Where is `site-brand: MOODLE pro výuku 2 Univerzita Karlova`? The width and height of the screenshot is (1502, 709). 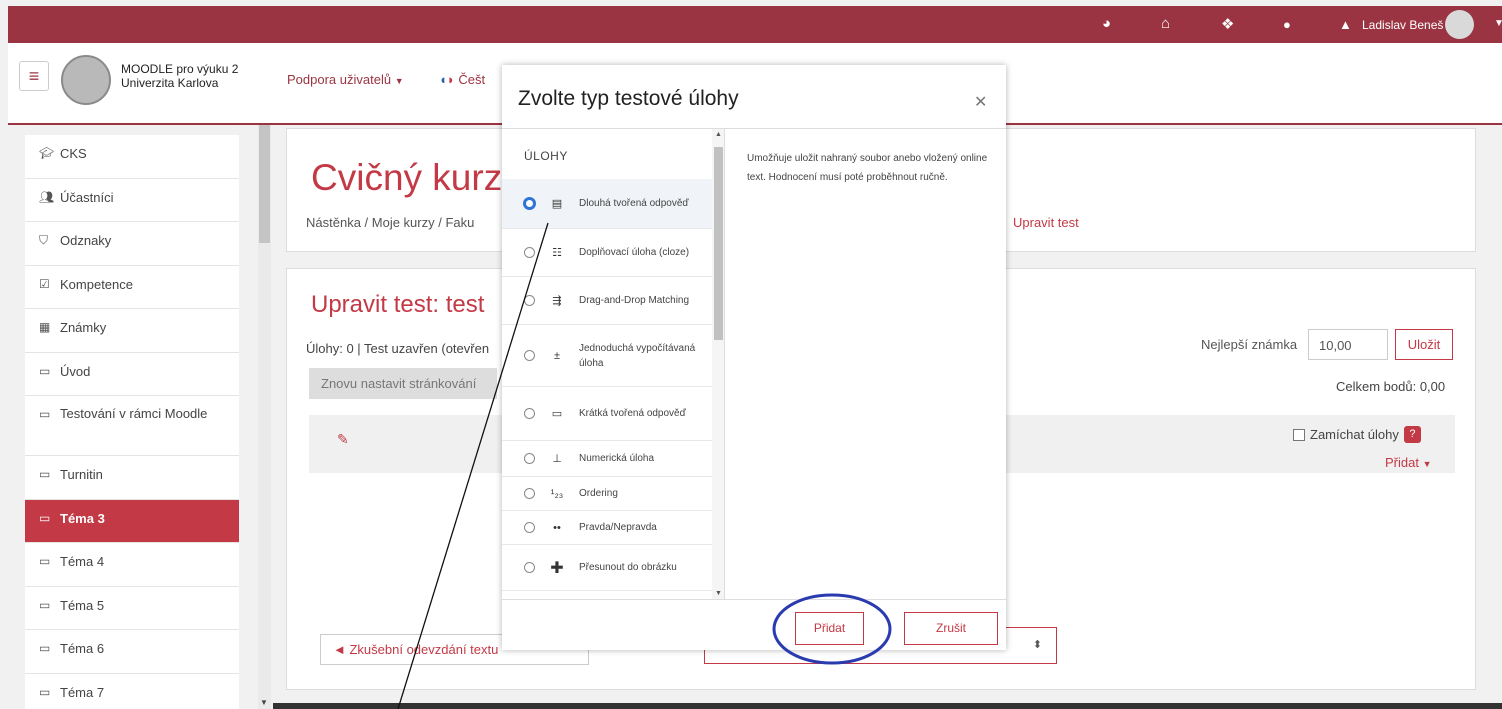
site-brand: MOODLE pro výuku 2 Univerzita Karlova is located at coordinates (179, 76).